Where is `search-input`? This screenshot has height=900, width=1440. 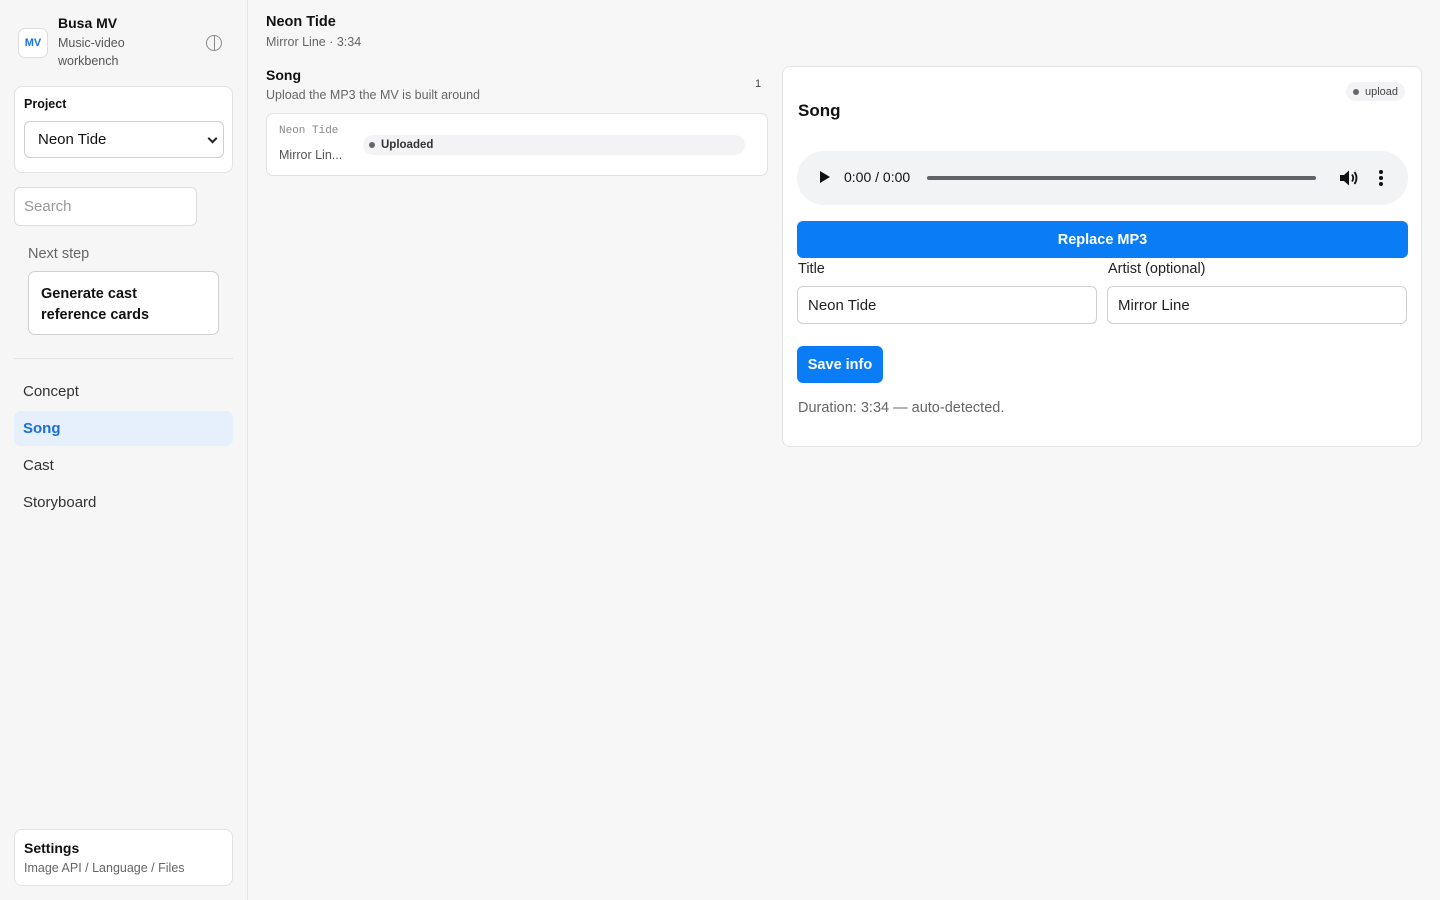
search-input is located at coordinates (105, 206).